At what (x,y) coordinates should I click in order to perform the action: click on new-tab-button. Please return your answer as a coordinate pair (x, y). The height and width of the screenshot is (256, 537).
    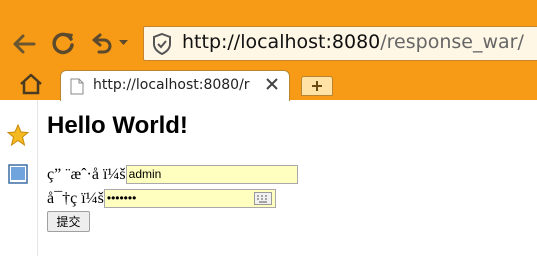
    Looking at the image, I should click on (317, 86).